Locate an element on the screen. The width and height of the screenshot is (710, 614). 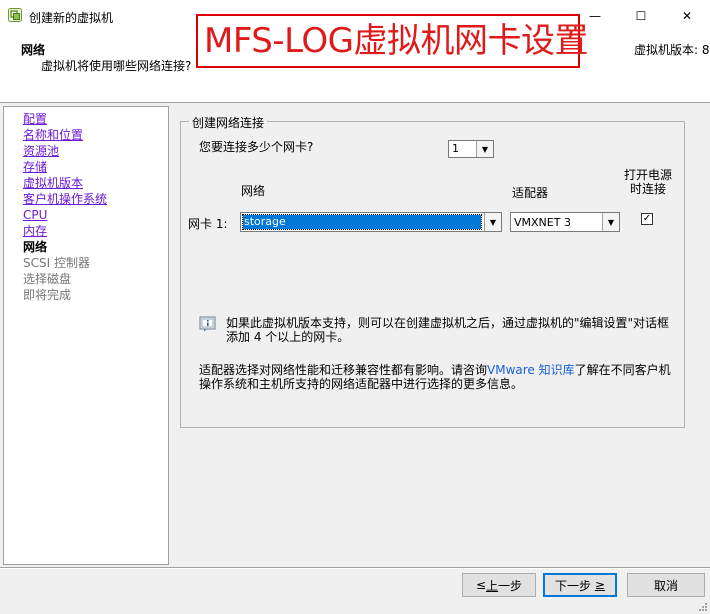
footer-divider is located at coordinates (355, 568).